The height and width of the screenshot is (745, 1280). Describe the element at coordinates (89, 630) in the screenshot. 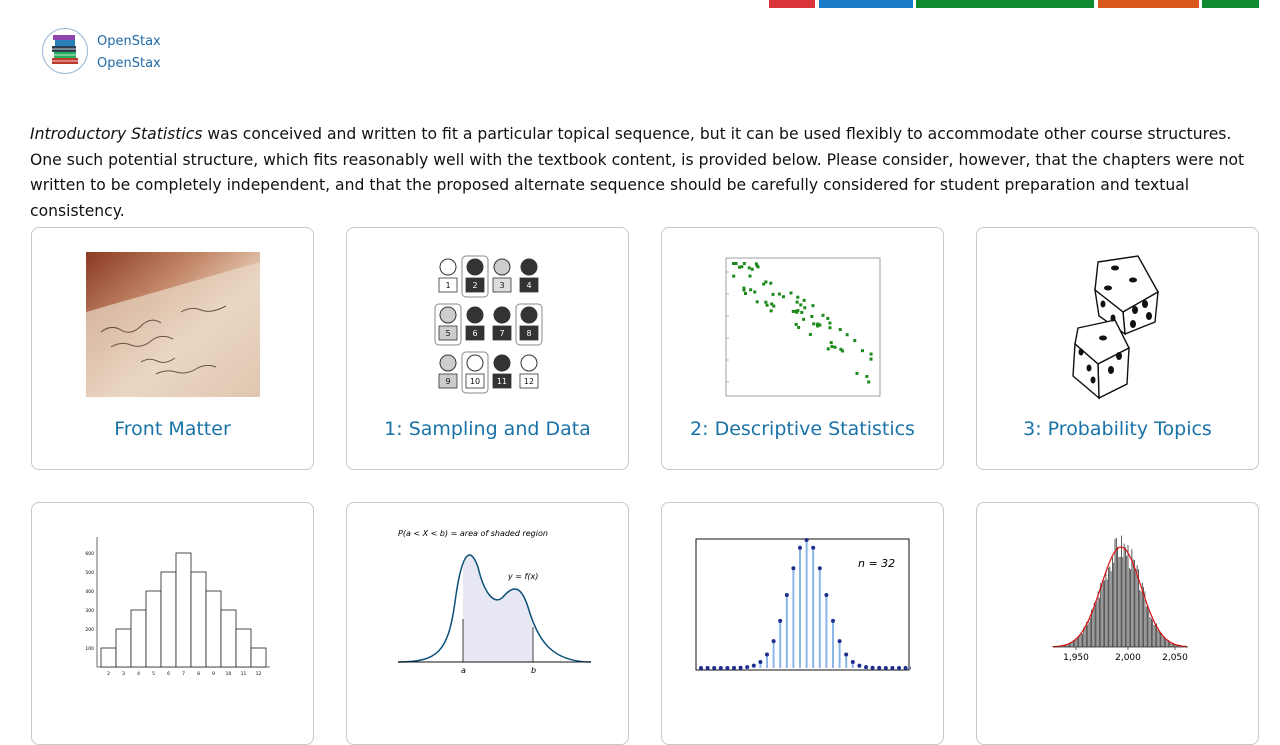

I see `y-tick-label: 200` at that location.